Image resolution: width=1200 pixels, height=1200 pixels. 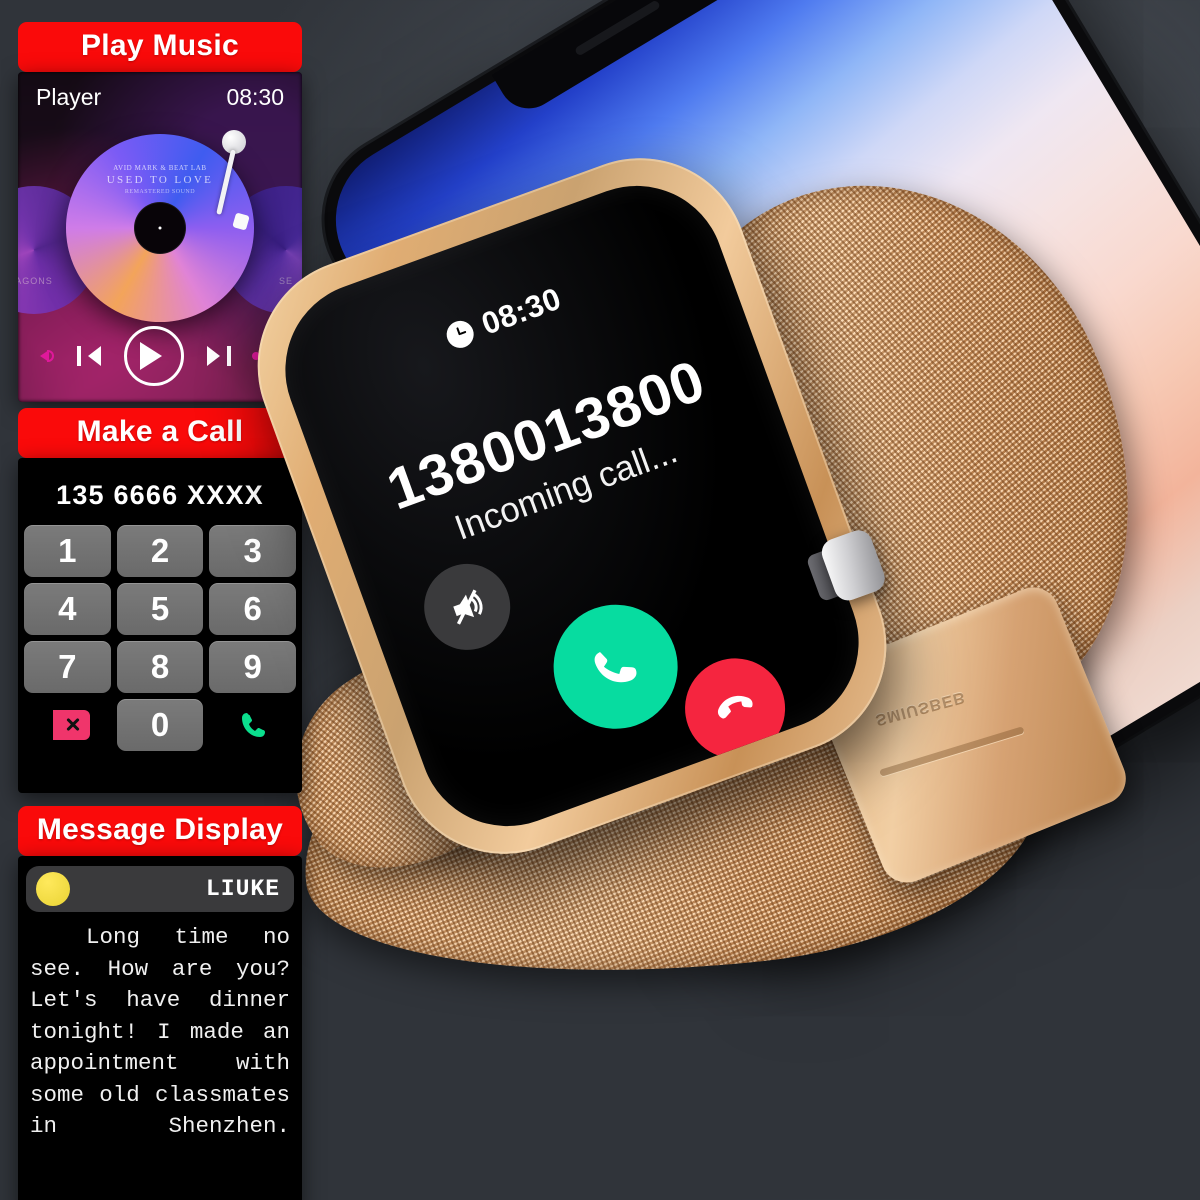 I want to click on call-button, so click(x=252, y=725).